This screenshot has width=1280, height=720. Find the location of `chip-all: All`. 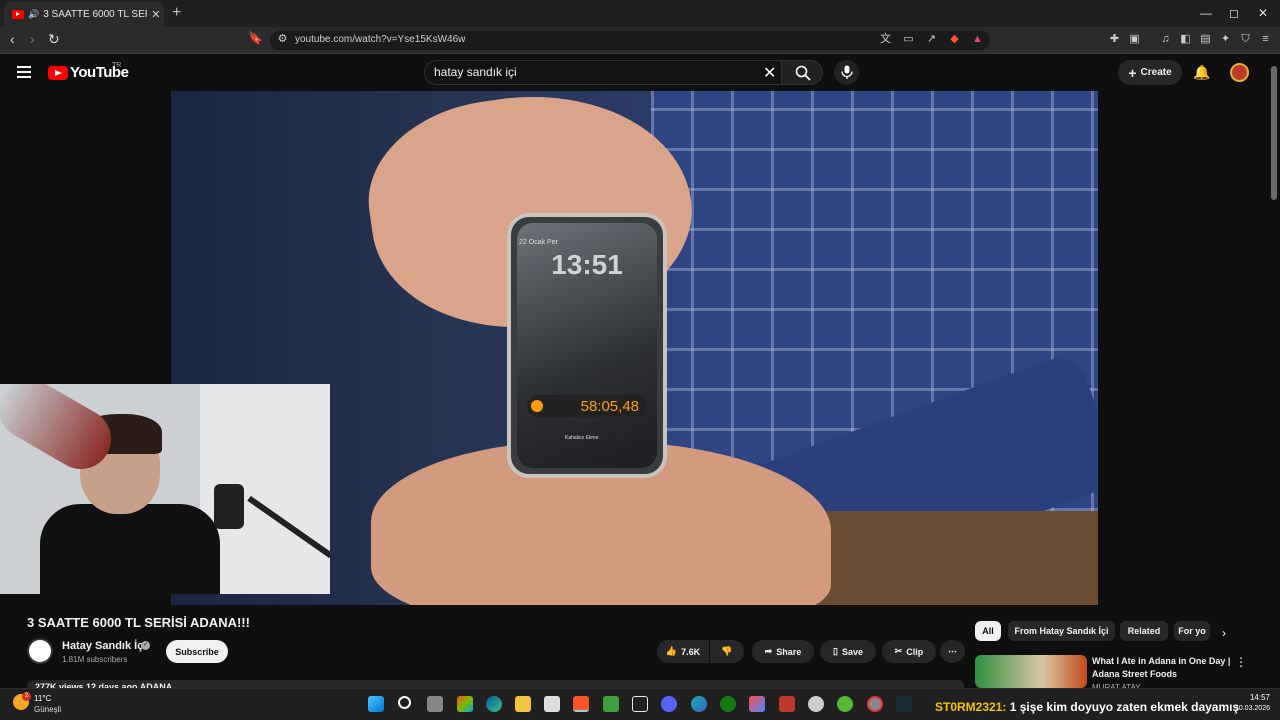

chip-all: All is located at coordinates (988, 631).